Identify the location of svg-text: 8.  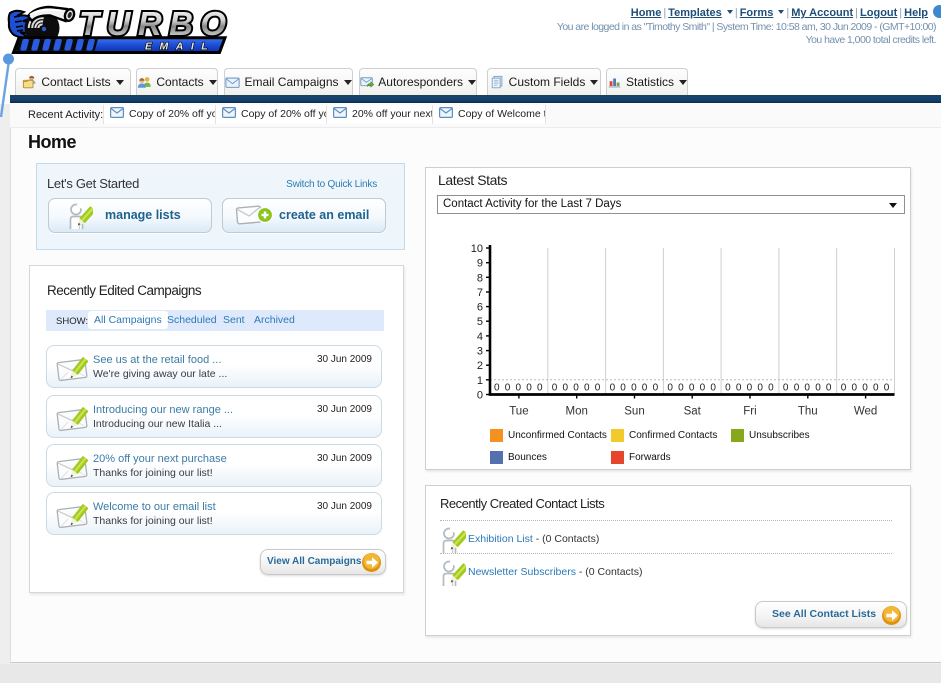
(480, 278).